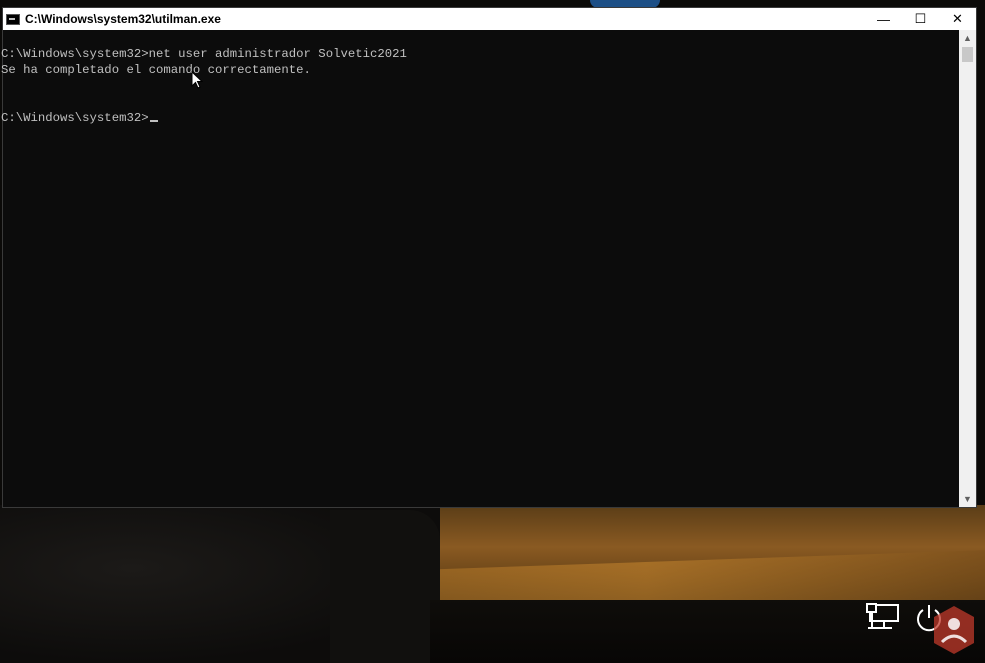  Describe the element at coordinates (967, 499) in the screenshot. I see `scroll-down-button: ▼` at that location.